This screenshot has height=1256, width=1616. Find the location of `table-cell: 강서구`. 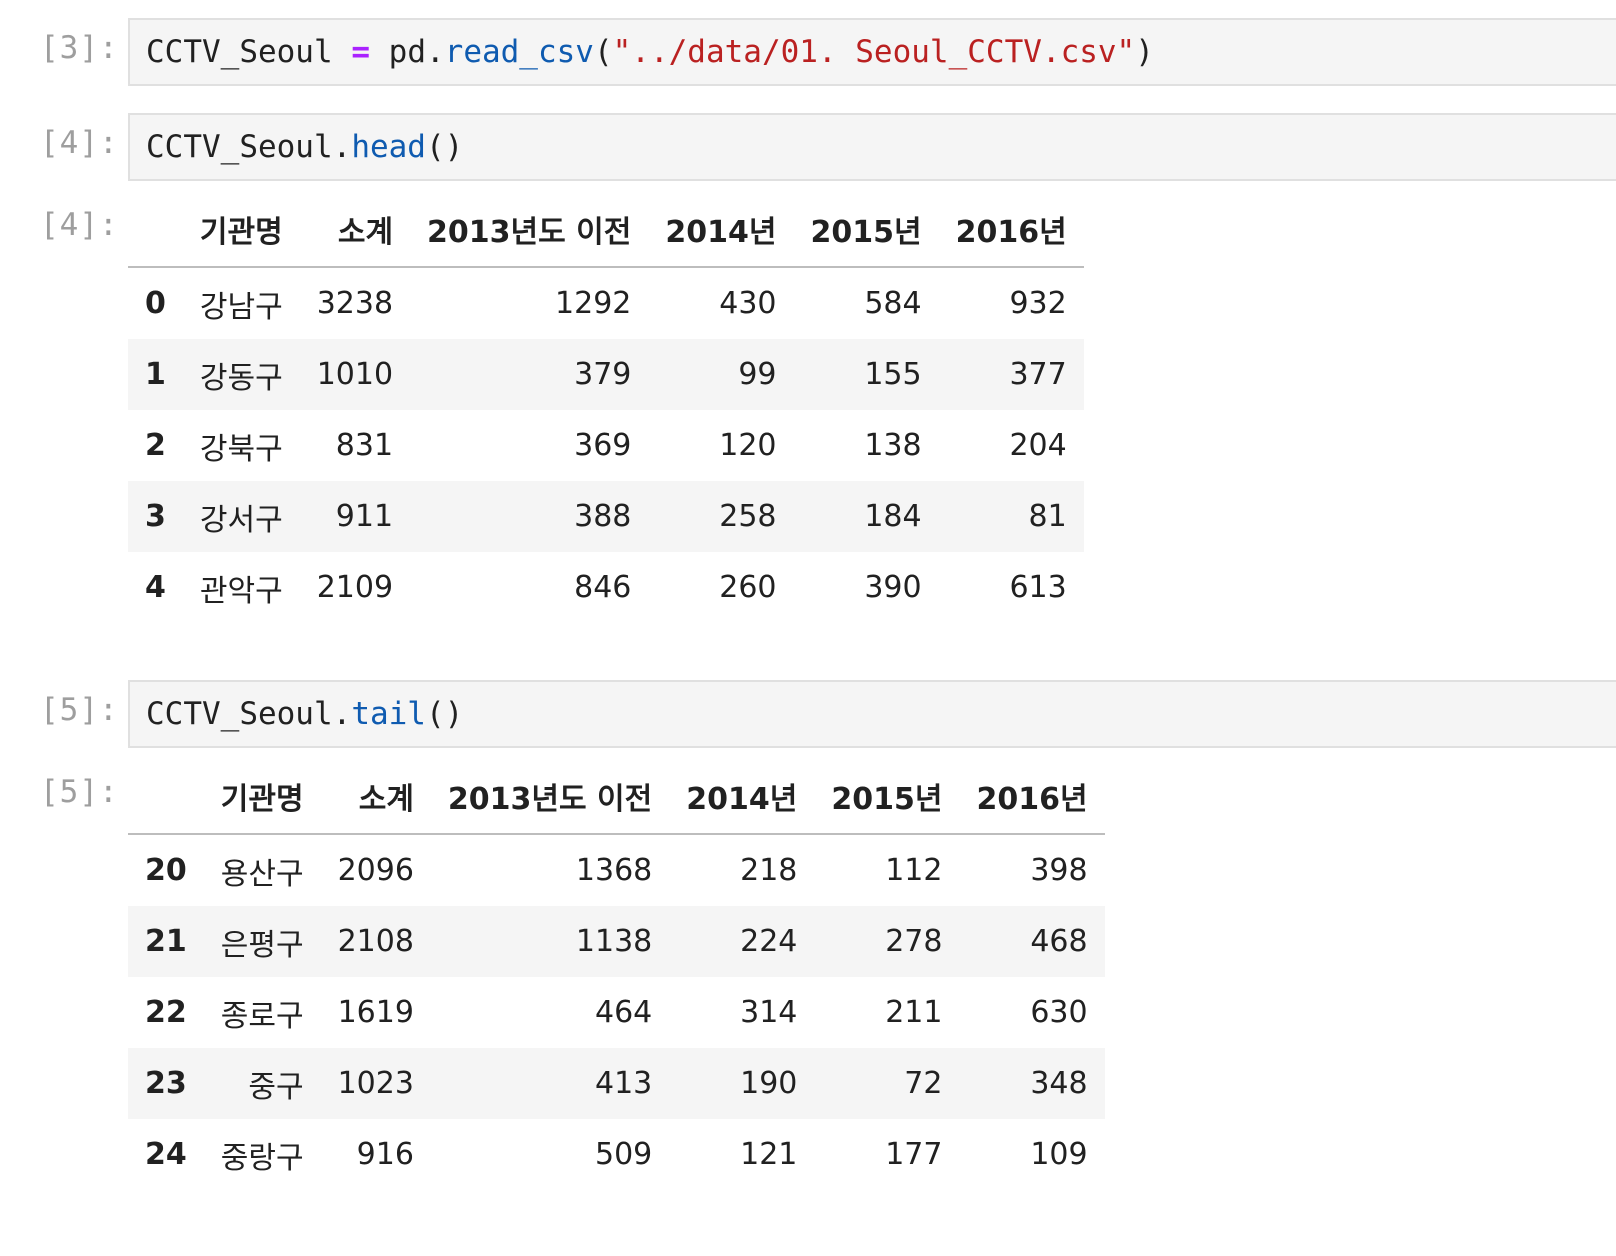

table-cell: 강서구 is located at coordinates (241, 520).